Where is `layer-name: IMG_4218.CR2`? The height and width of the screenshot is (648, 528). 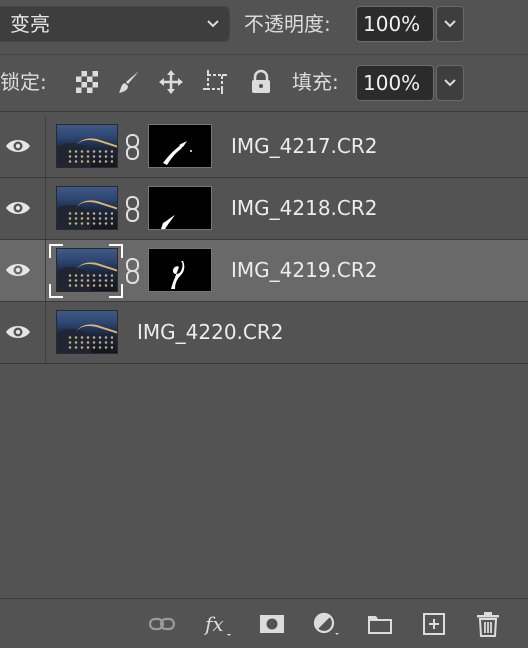 layer-name: IMG_4218.CR2 is located at coordinates (304, 208).